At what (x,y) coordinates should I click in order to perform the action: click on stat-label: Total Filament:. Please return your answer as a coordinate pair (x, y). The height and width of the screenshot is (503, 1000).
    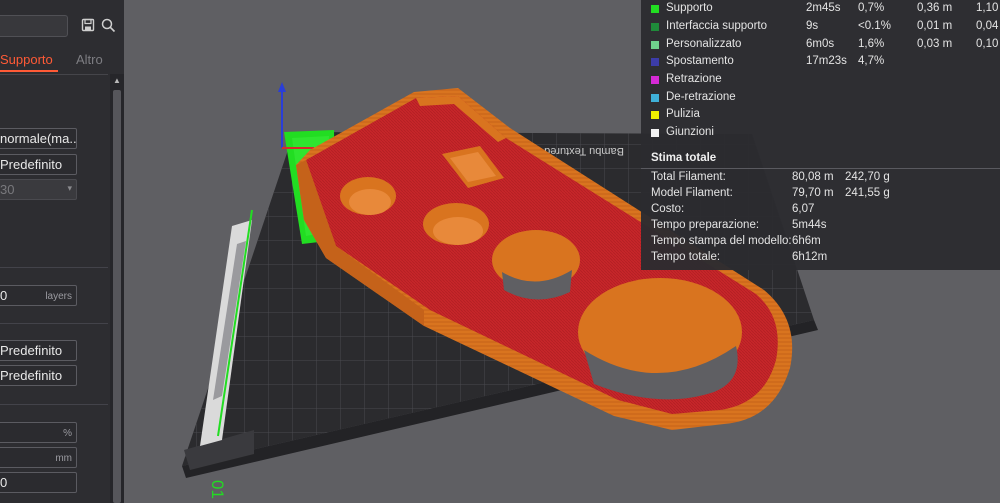
    Looking at the image, I should click on (688, 177).